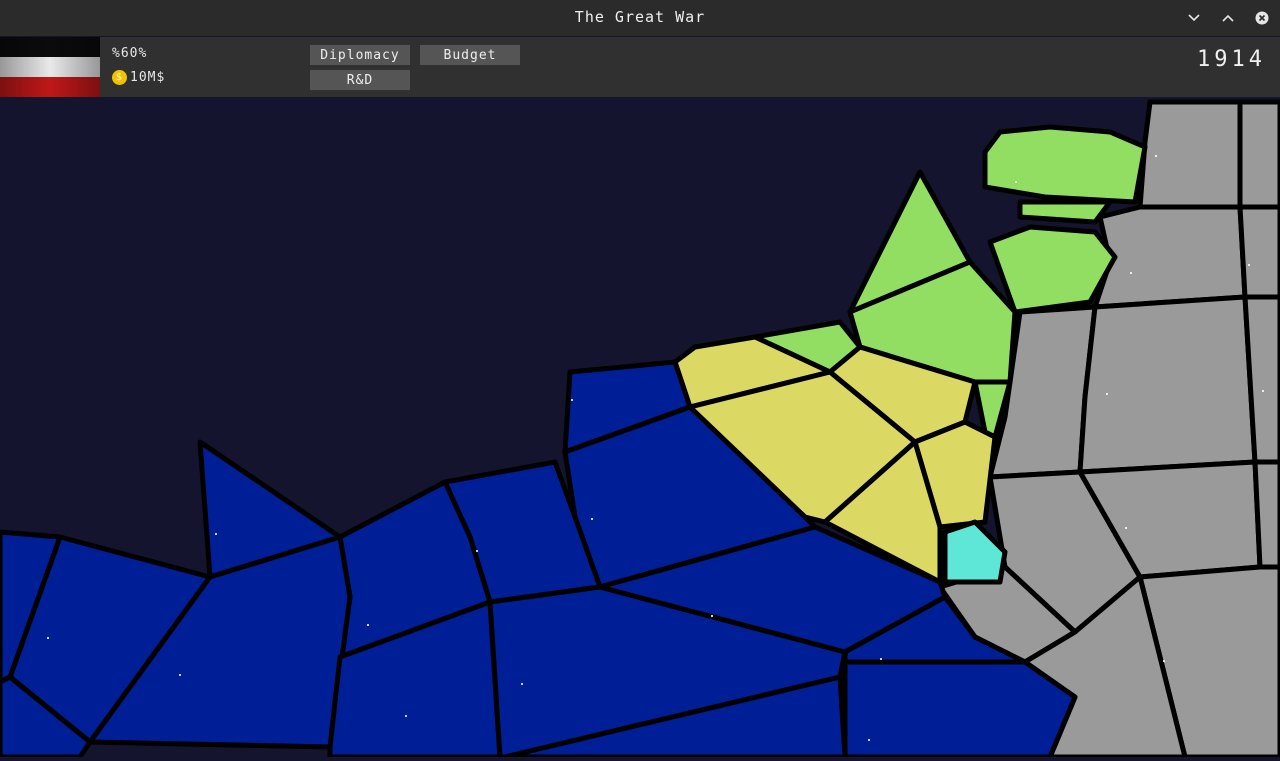 This screenshot has height=761, width=1280. What do you see at coordinates (960, 709) in the screenshot?
I see `province-blue-o` at bounding box center [960, 709].